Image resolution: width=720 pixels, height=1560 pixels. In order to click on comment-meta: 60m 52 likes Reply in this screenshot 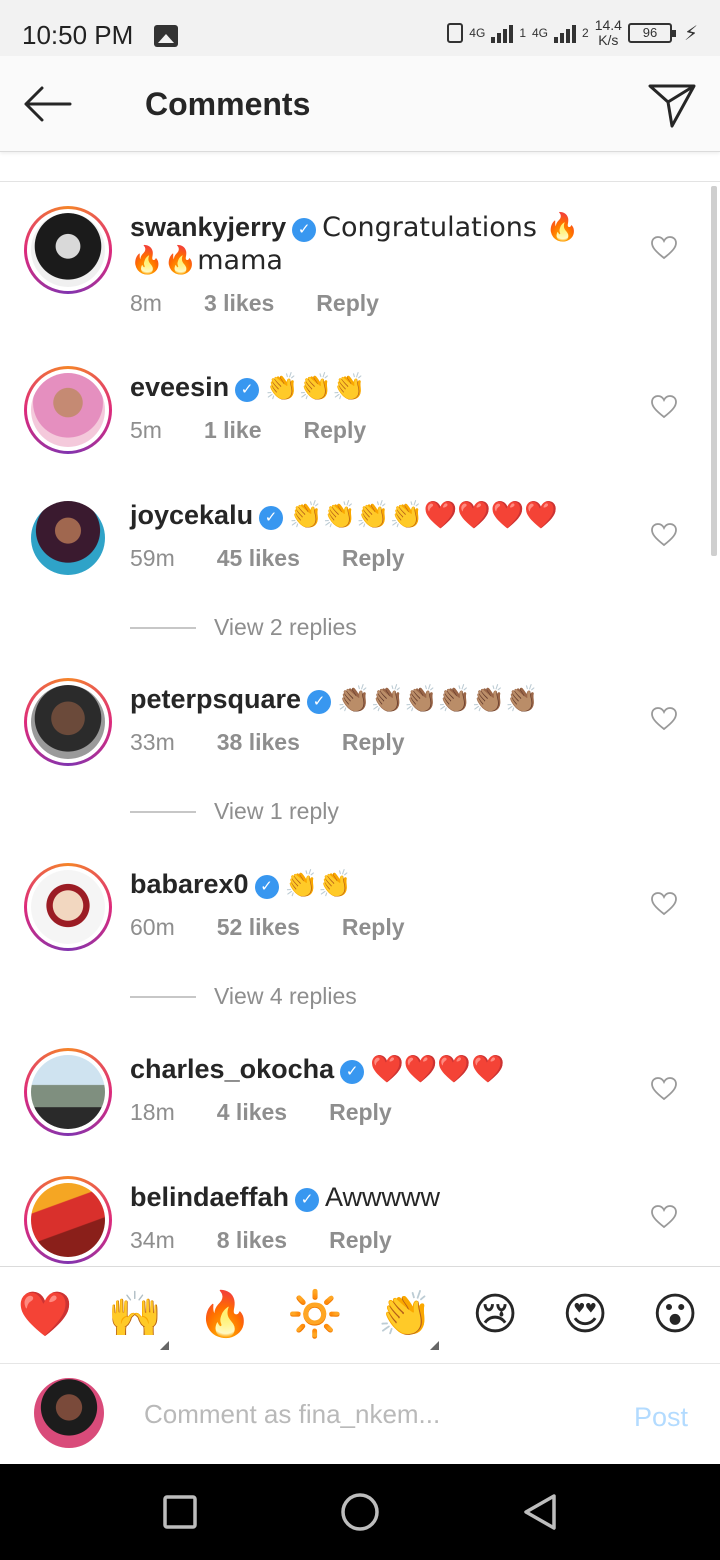, I will do `click(267, 927)`.